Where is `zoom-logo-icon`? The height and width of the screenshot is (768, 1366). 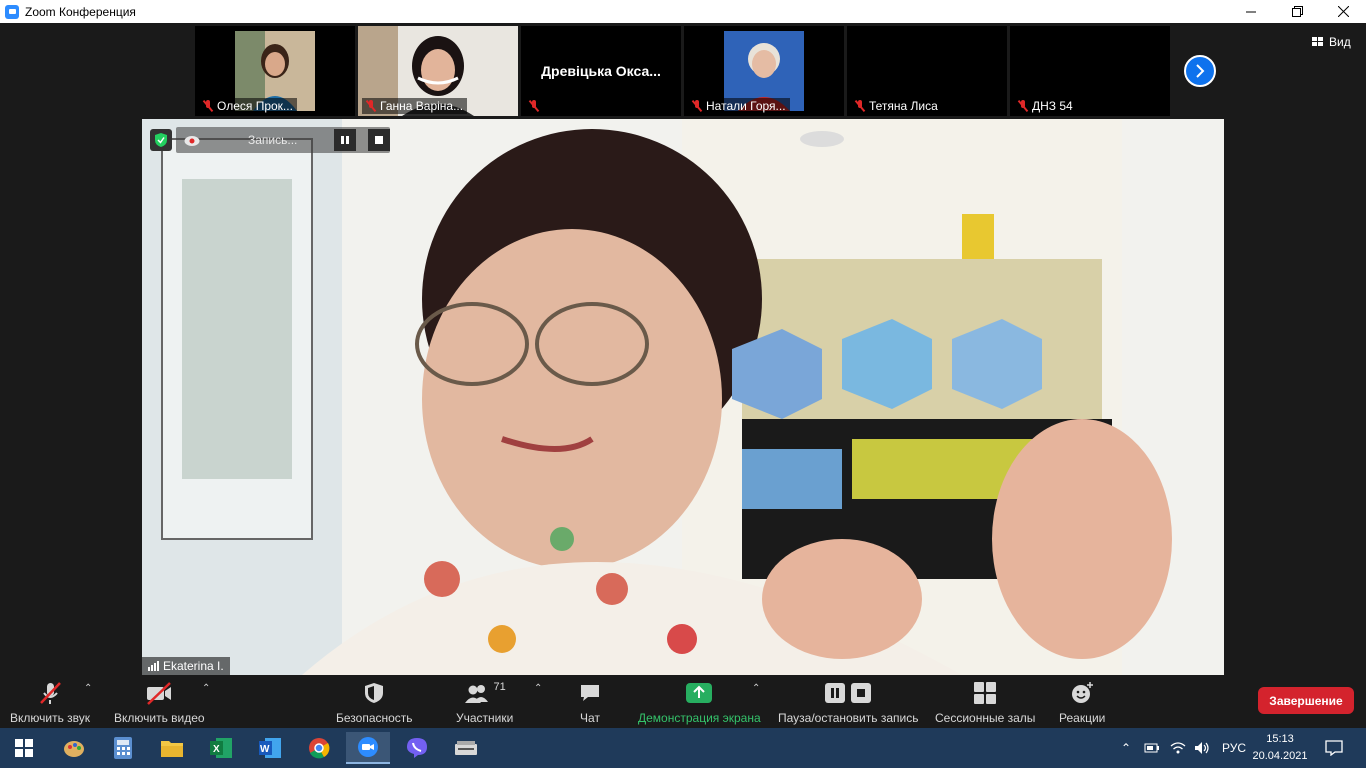 zoom-logo-icon is located at coordinates (12, 11).